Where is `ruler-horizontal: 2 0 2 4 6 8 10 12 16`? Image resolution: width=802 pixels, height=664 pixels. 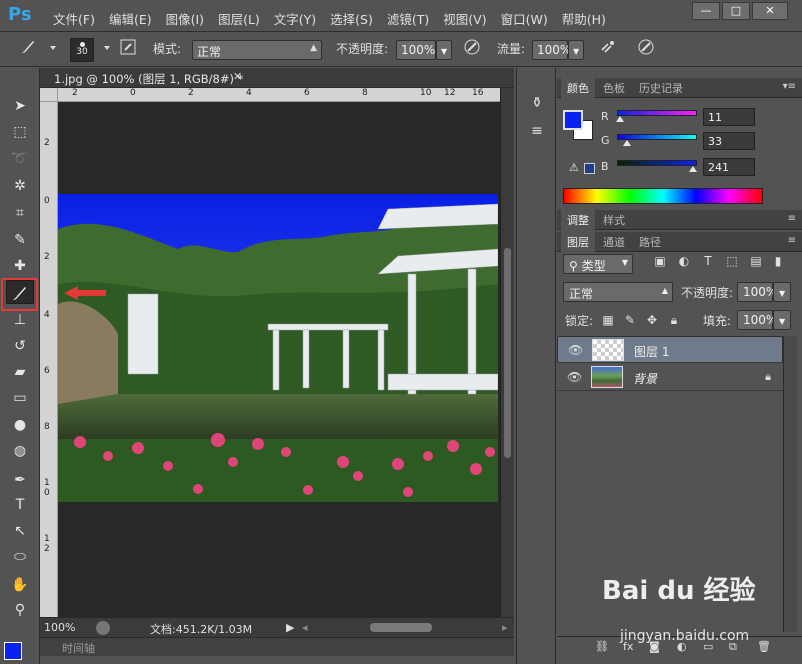 ruler-horizontal: 2 0 2 4 6 8 10 12 16 is located at coordinates (279, 95).